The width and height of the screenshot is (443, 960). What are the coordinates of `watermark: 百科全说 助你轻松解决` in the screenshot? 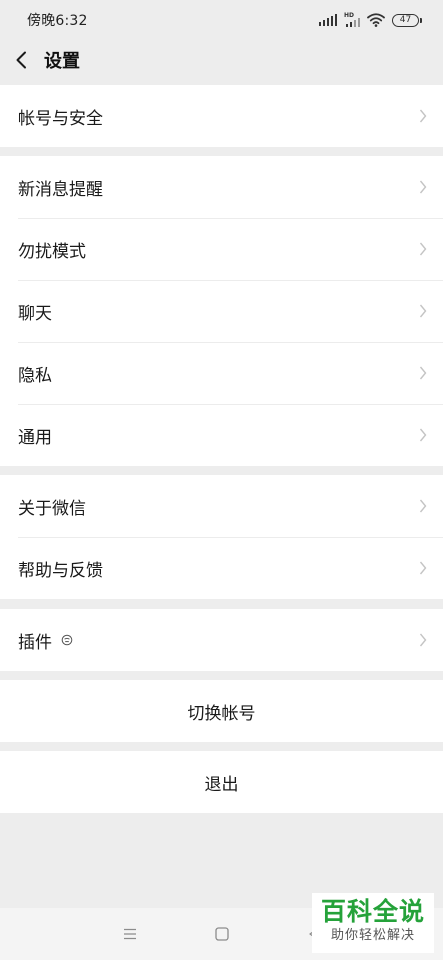 It's located at (373, 923).